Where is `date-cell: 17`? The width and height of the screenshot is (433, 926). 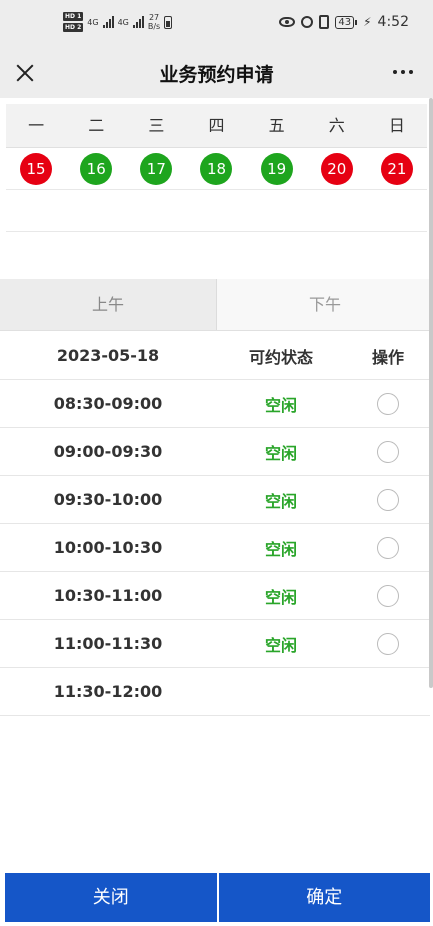 date-cell: 17 is located at coordinates (156, 168).